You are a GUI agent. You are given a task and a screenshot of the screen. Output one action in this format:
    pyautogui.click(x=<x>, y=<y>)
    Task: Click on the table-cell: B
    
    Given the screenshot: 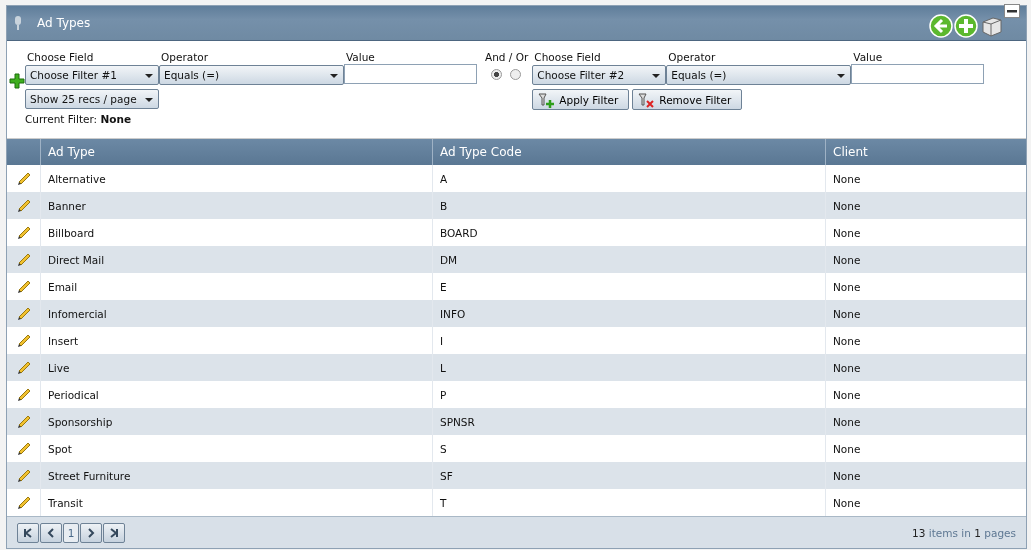 What is the action you would take?
    pyautogui.click(x=628, y=205)
    